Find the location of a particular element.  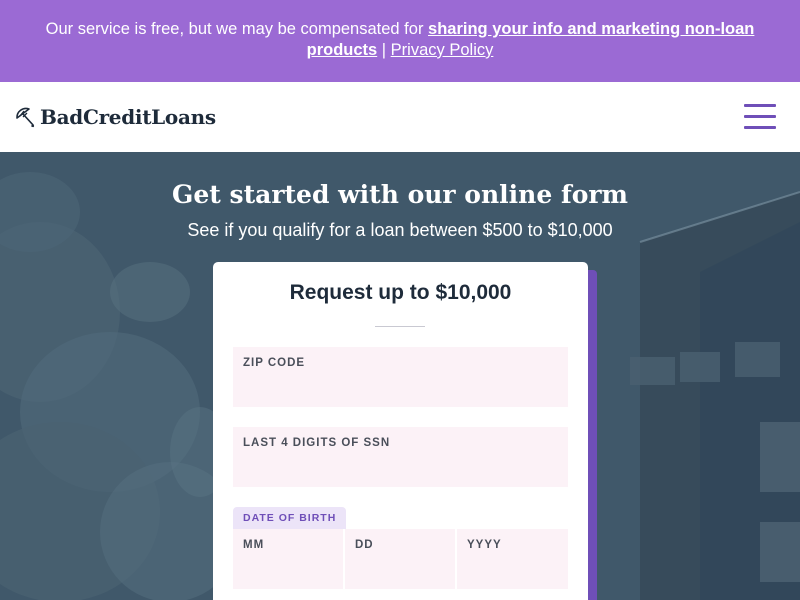

form-divider is located at coordinates (400, 326).